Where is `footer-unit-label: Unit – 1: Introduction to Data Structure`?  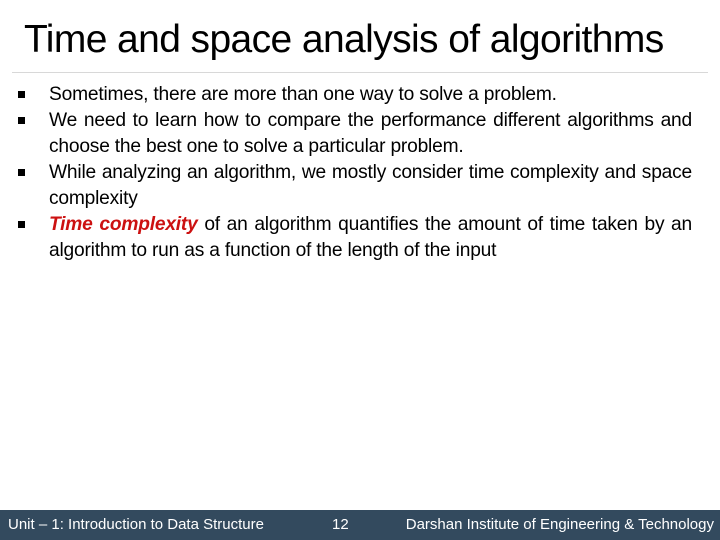 footer-unit-label: Unit – 1: Introduction to Data Structure is located at coordinates (136, 524).